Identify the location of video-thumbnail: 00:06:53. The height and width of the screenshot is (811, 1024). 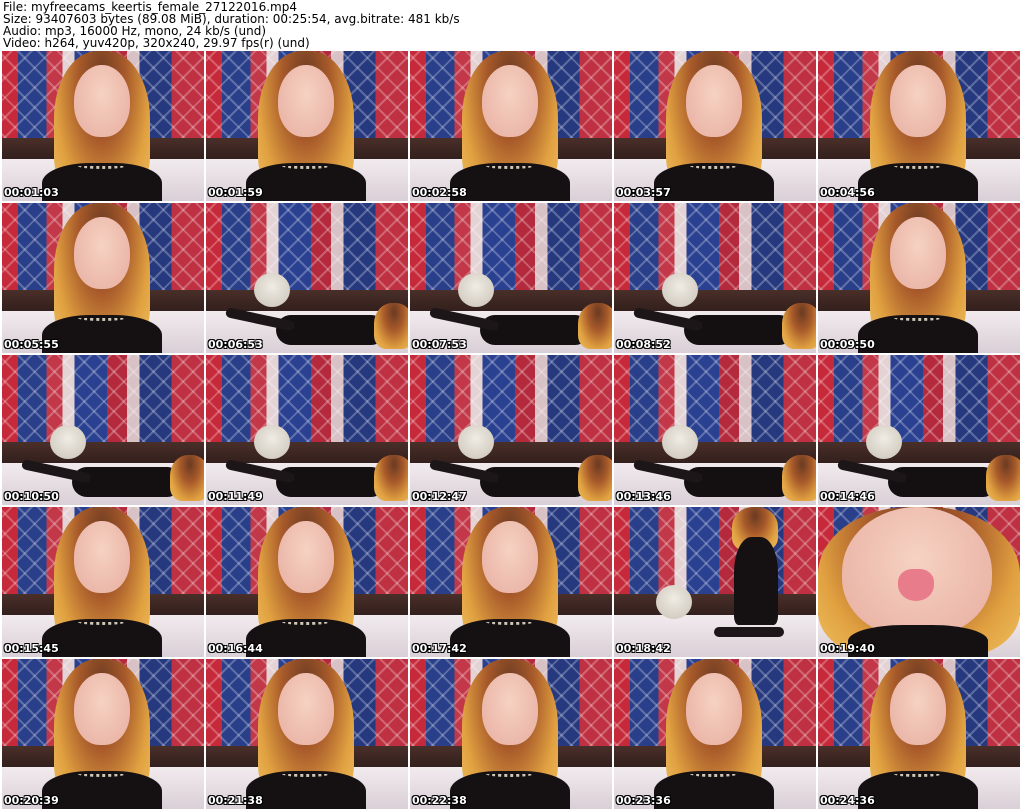
(307, 278).